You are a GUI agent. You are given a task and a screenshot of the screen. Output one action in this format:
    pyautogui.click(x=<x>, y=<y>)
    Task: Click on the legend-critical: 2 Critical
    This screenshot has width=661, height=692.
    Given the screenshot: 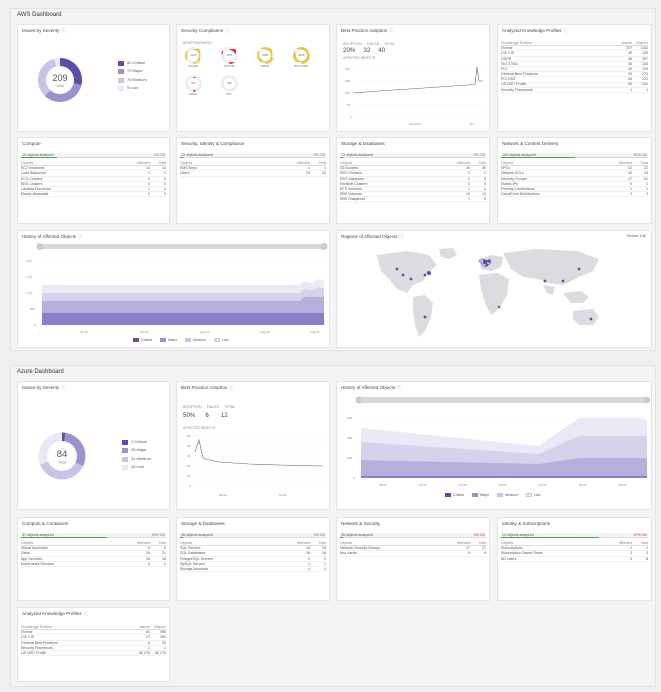 What is the action you would take?
    pyautogui.click(x=136, y=442)
    